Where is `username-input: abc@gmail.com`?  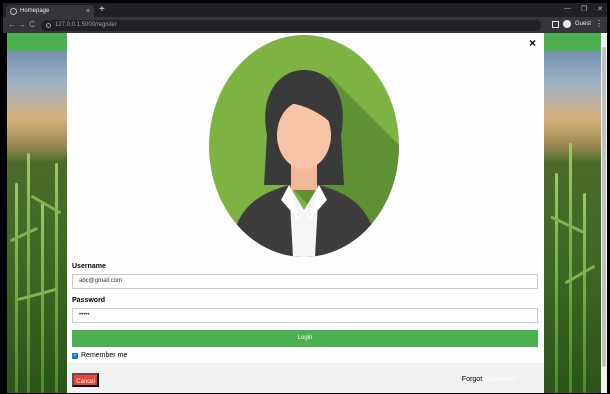
username-input: abc@gmail.com is located at coordinates (305, 281).